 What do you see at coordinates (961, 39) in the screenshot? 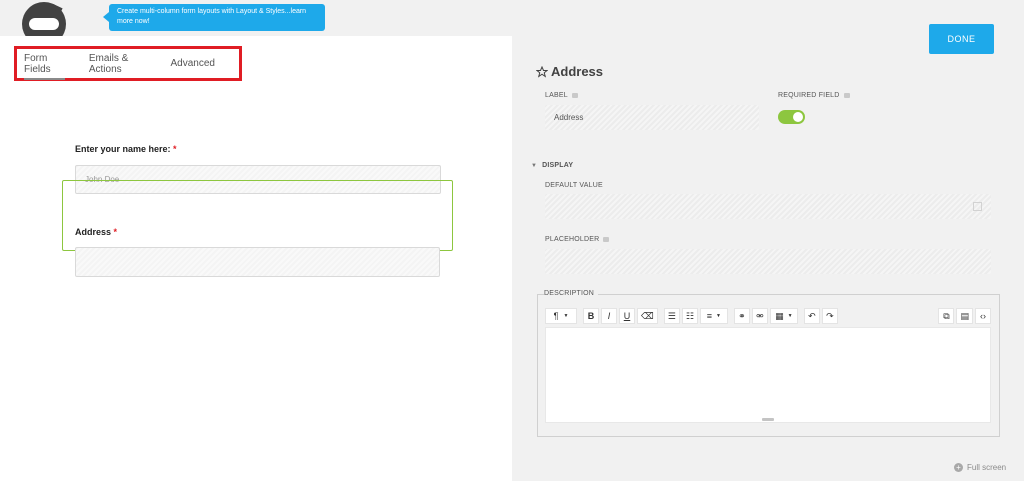
I see `done-button: DONE` at bounding box center [961, 39].